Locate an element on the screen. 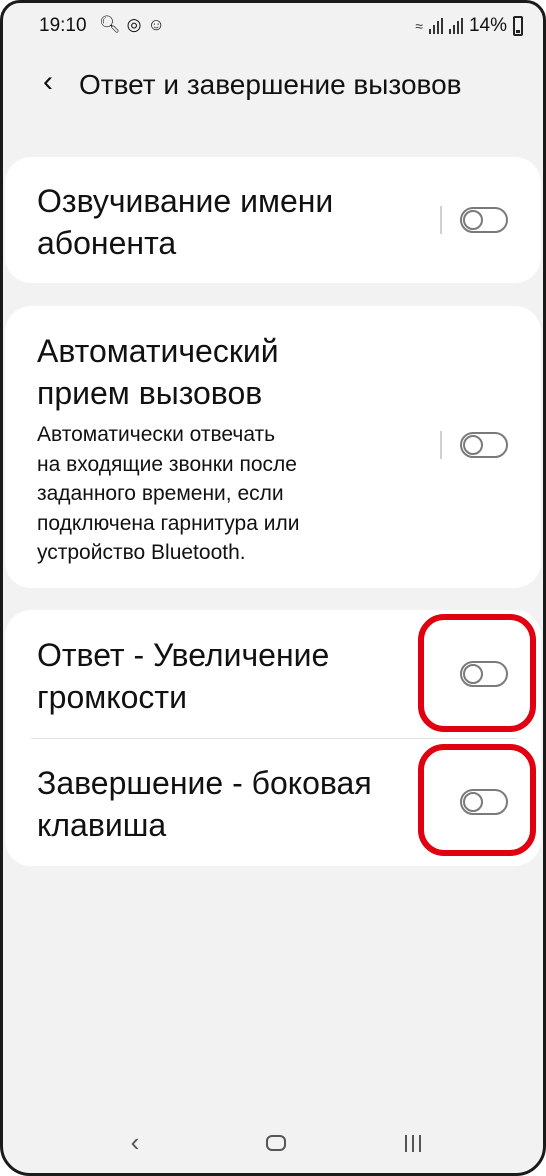 The height and width of the screenshot is (1176, 546). description-line: Автоматически отвечать is located at coordinates (156, 434).